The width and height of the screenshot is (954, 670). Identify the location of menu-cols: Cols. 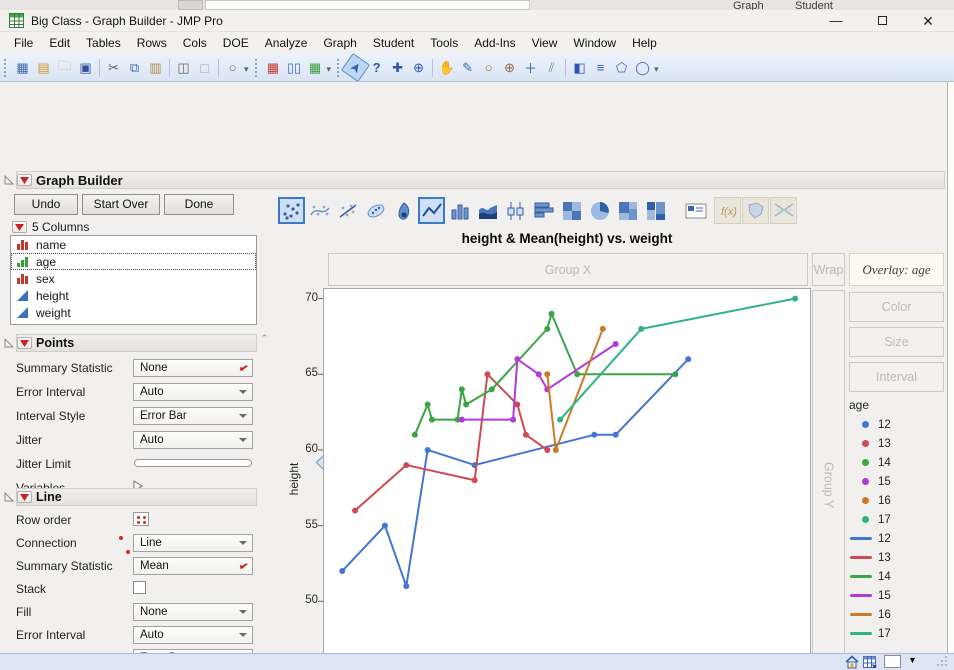
(195, 43).